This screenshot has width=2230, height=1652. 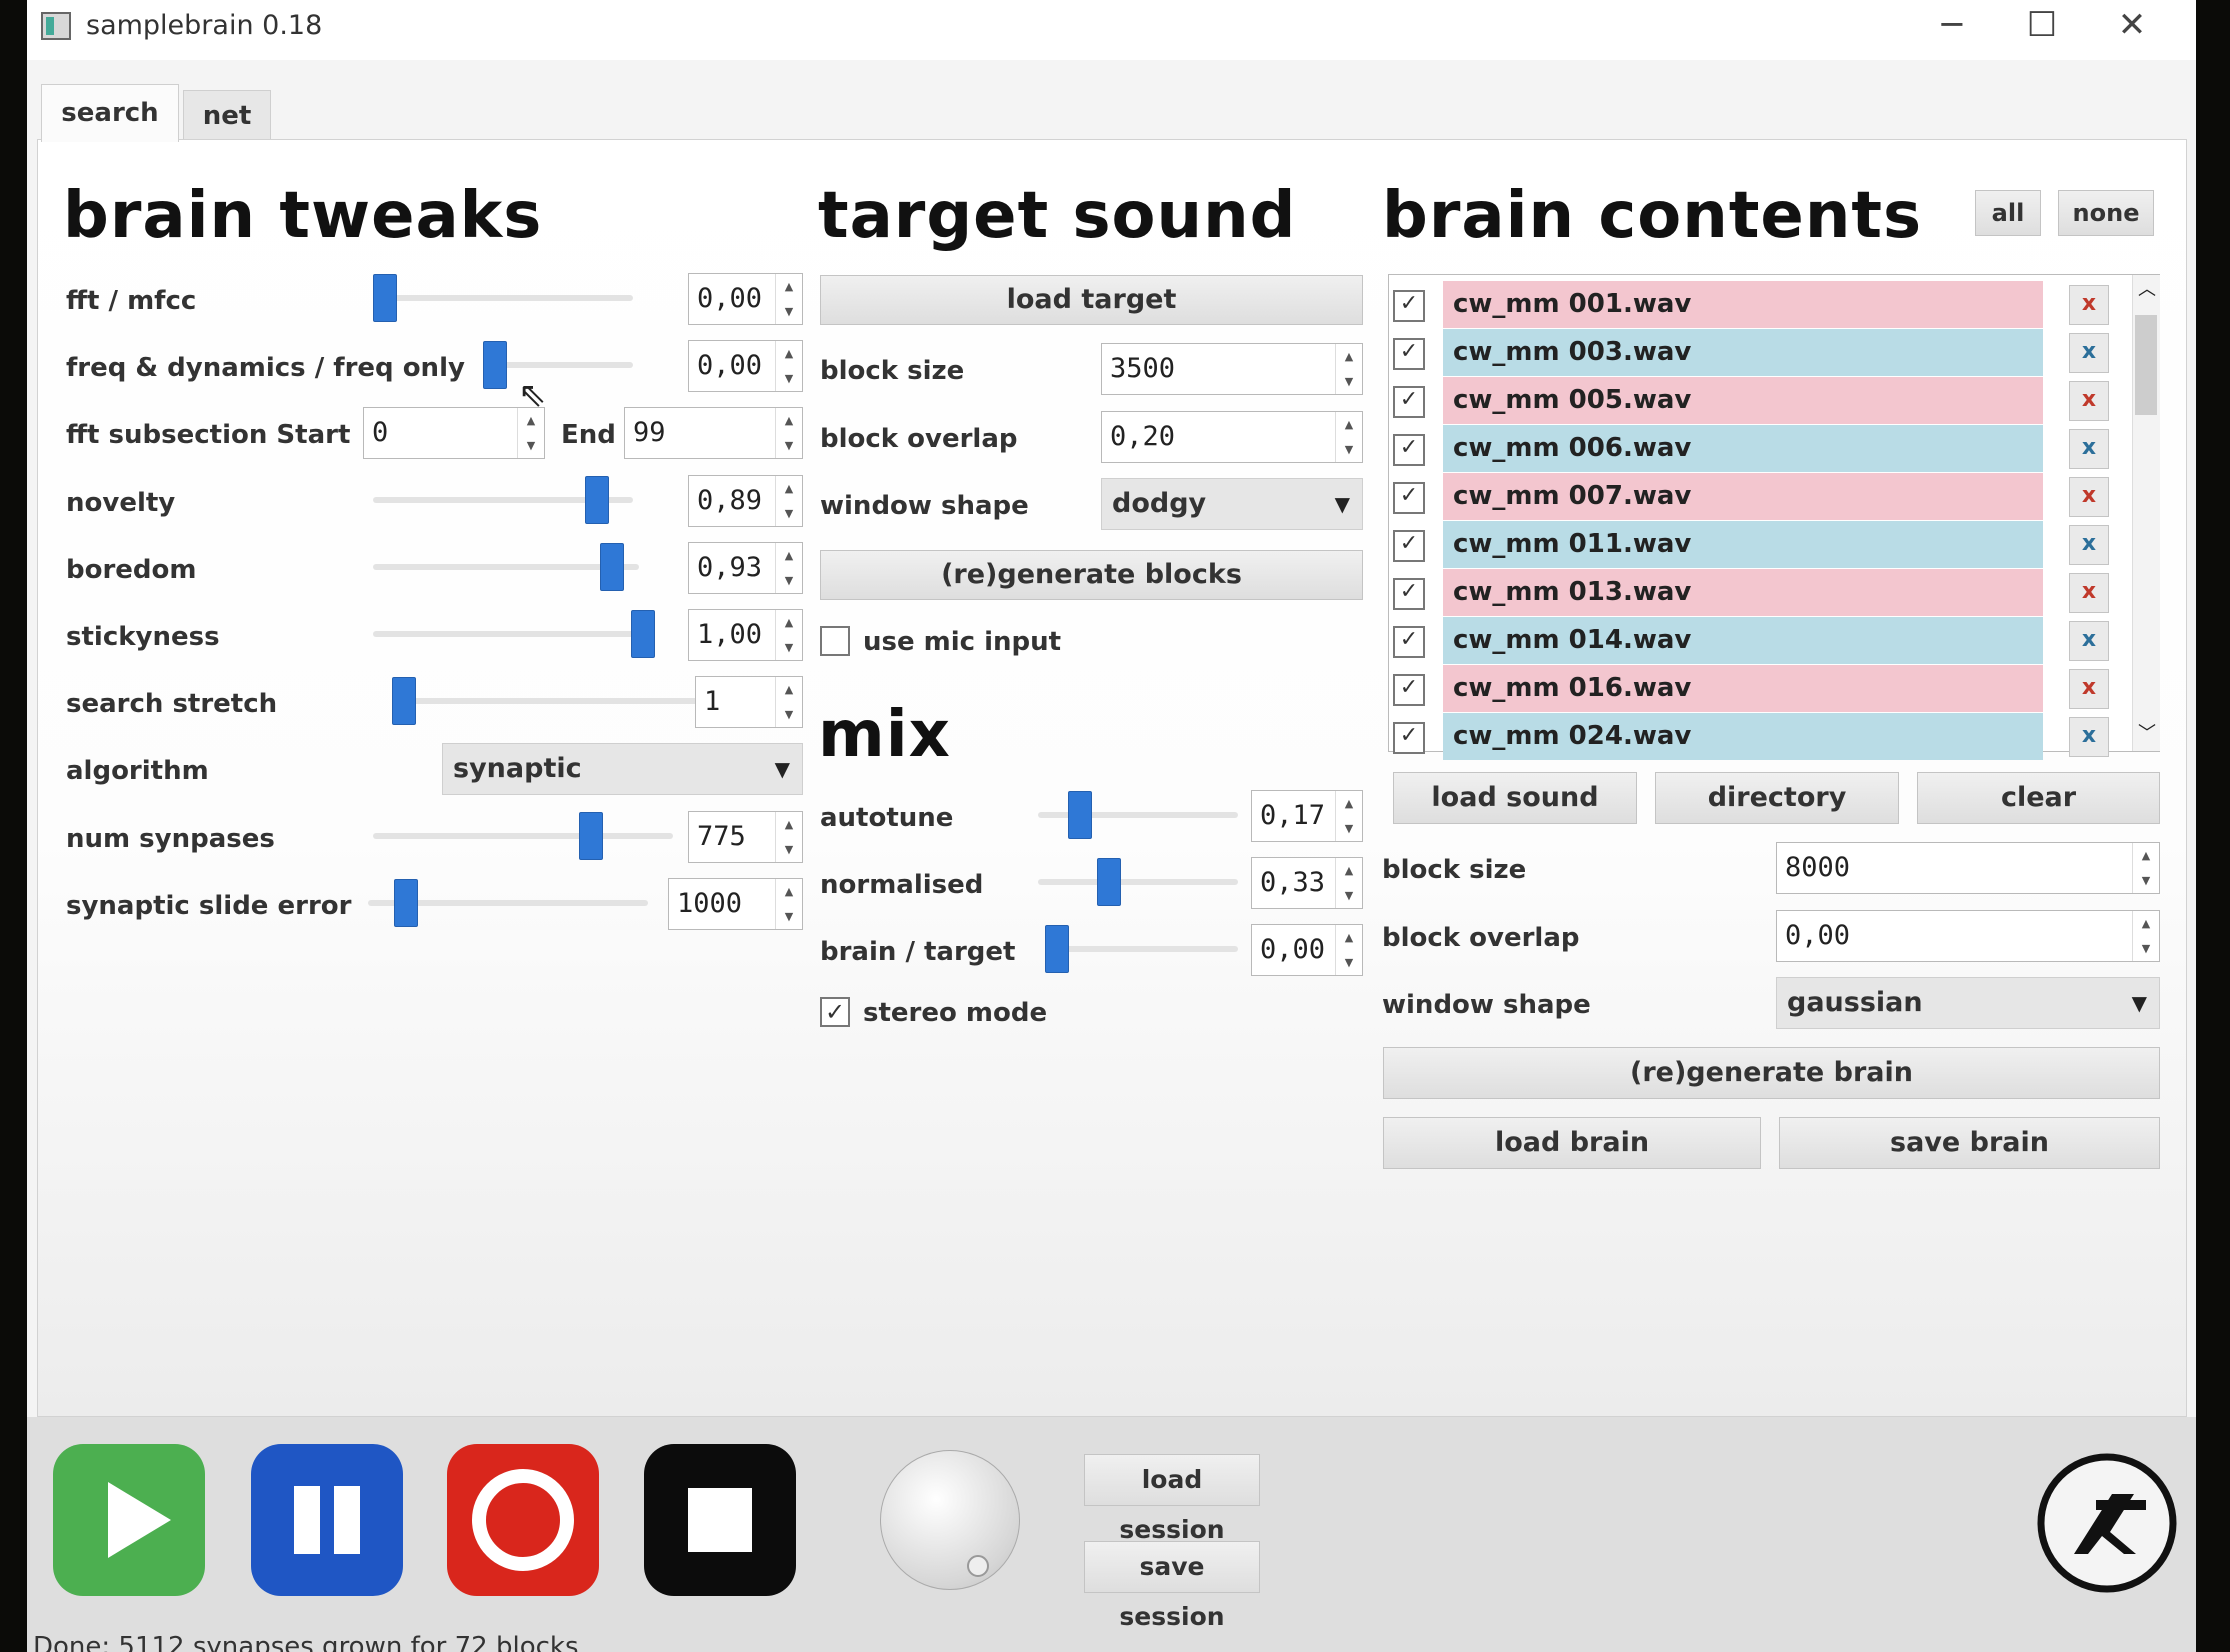 I want to click on save-session-button: save session, so click(x=1172, y=1586).